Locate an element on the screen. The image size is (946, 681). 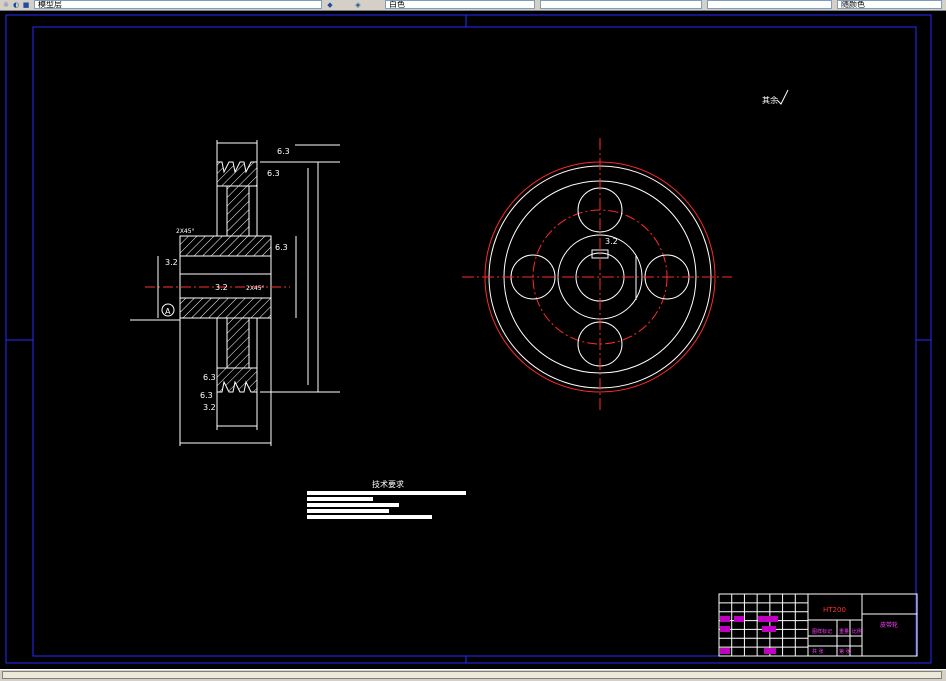
lineweight-dropdown is located at coordinates (769, 4).